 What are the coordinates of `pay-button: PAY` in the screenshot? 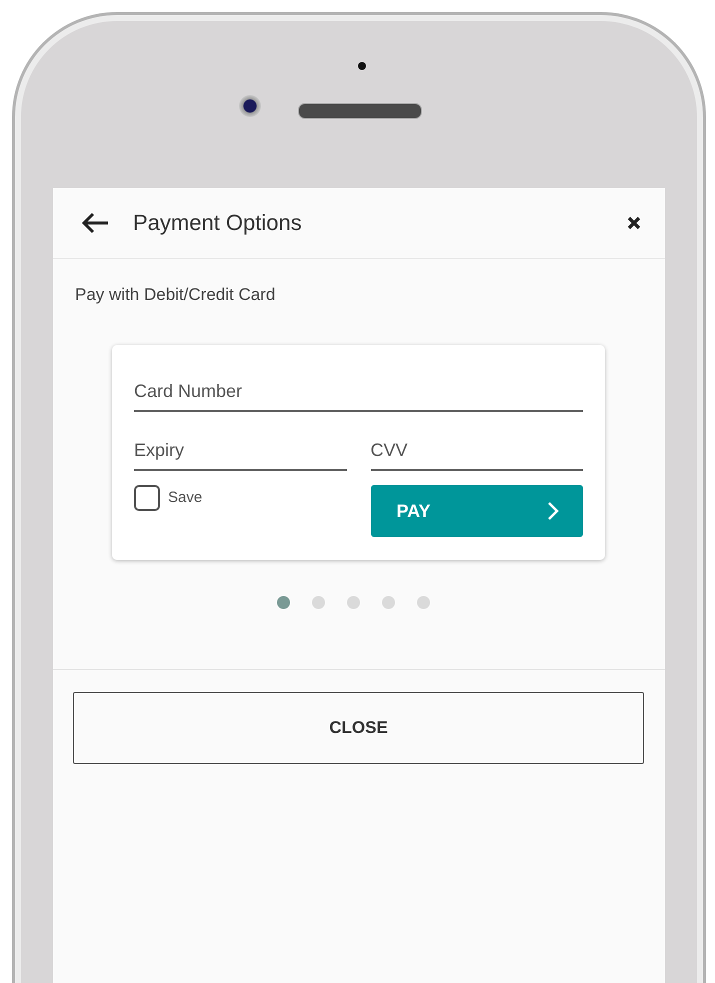 It's located at (476, 511).